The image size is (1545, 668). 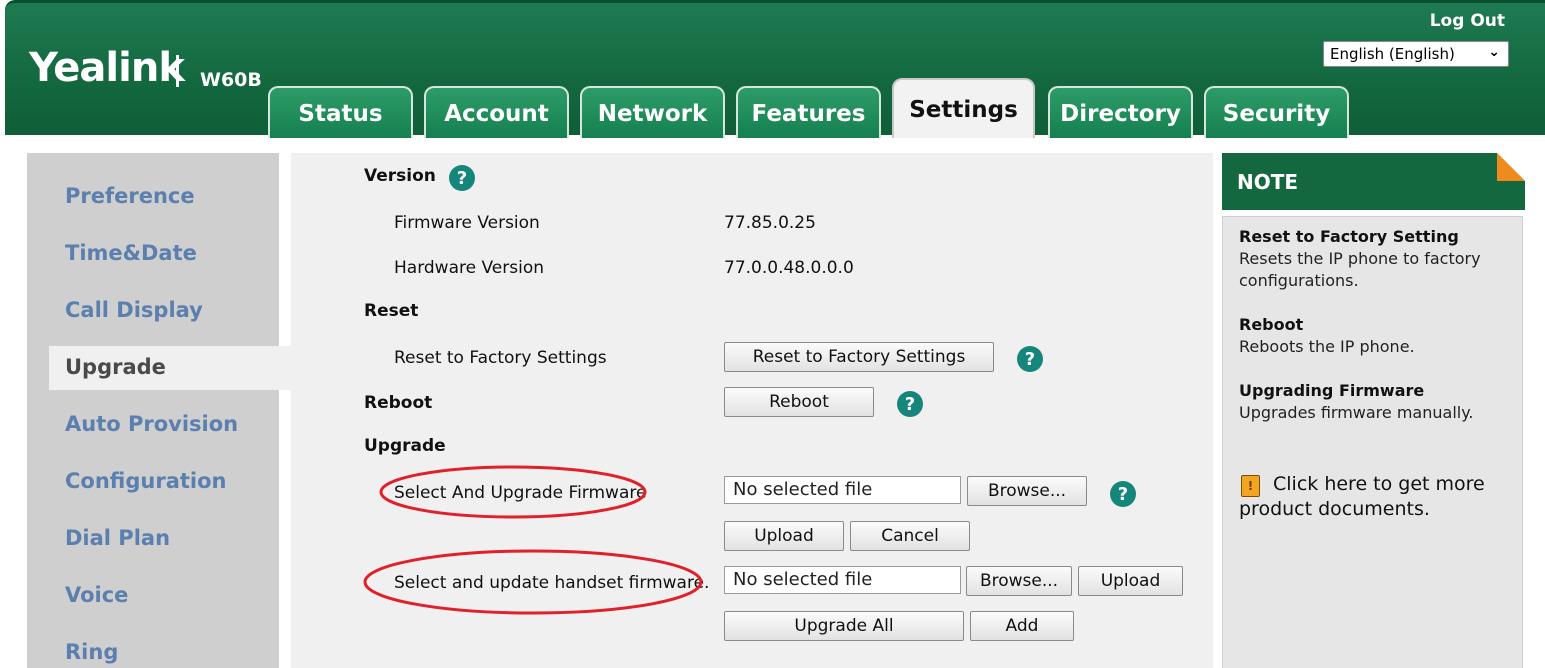 I want to click on note-term: Reset to Factory Setting, so click(x=1349, y=236).